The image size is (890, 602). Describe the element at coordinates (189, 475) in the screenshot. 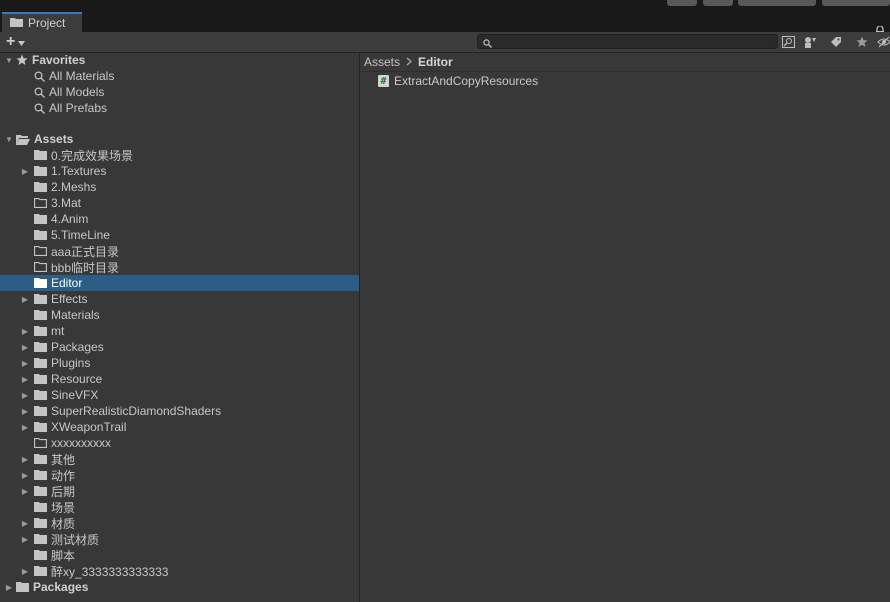

I see `asset-folder-row: ▶ 动作` at that location.